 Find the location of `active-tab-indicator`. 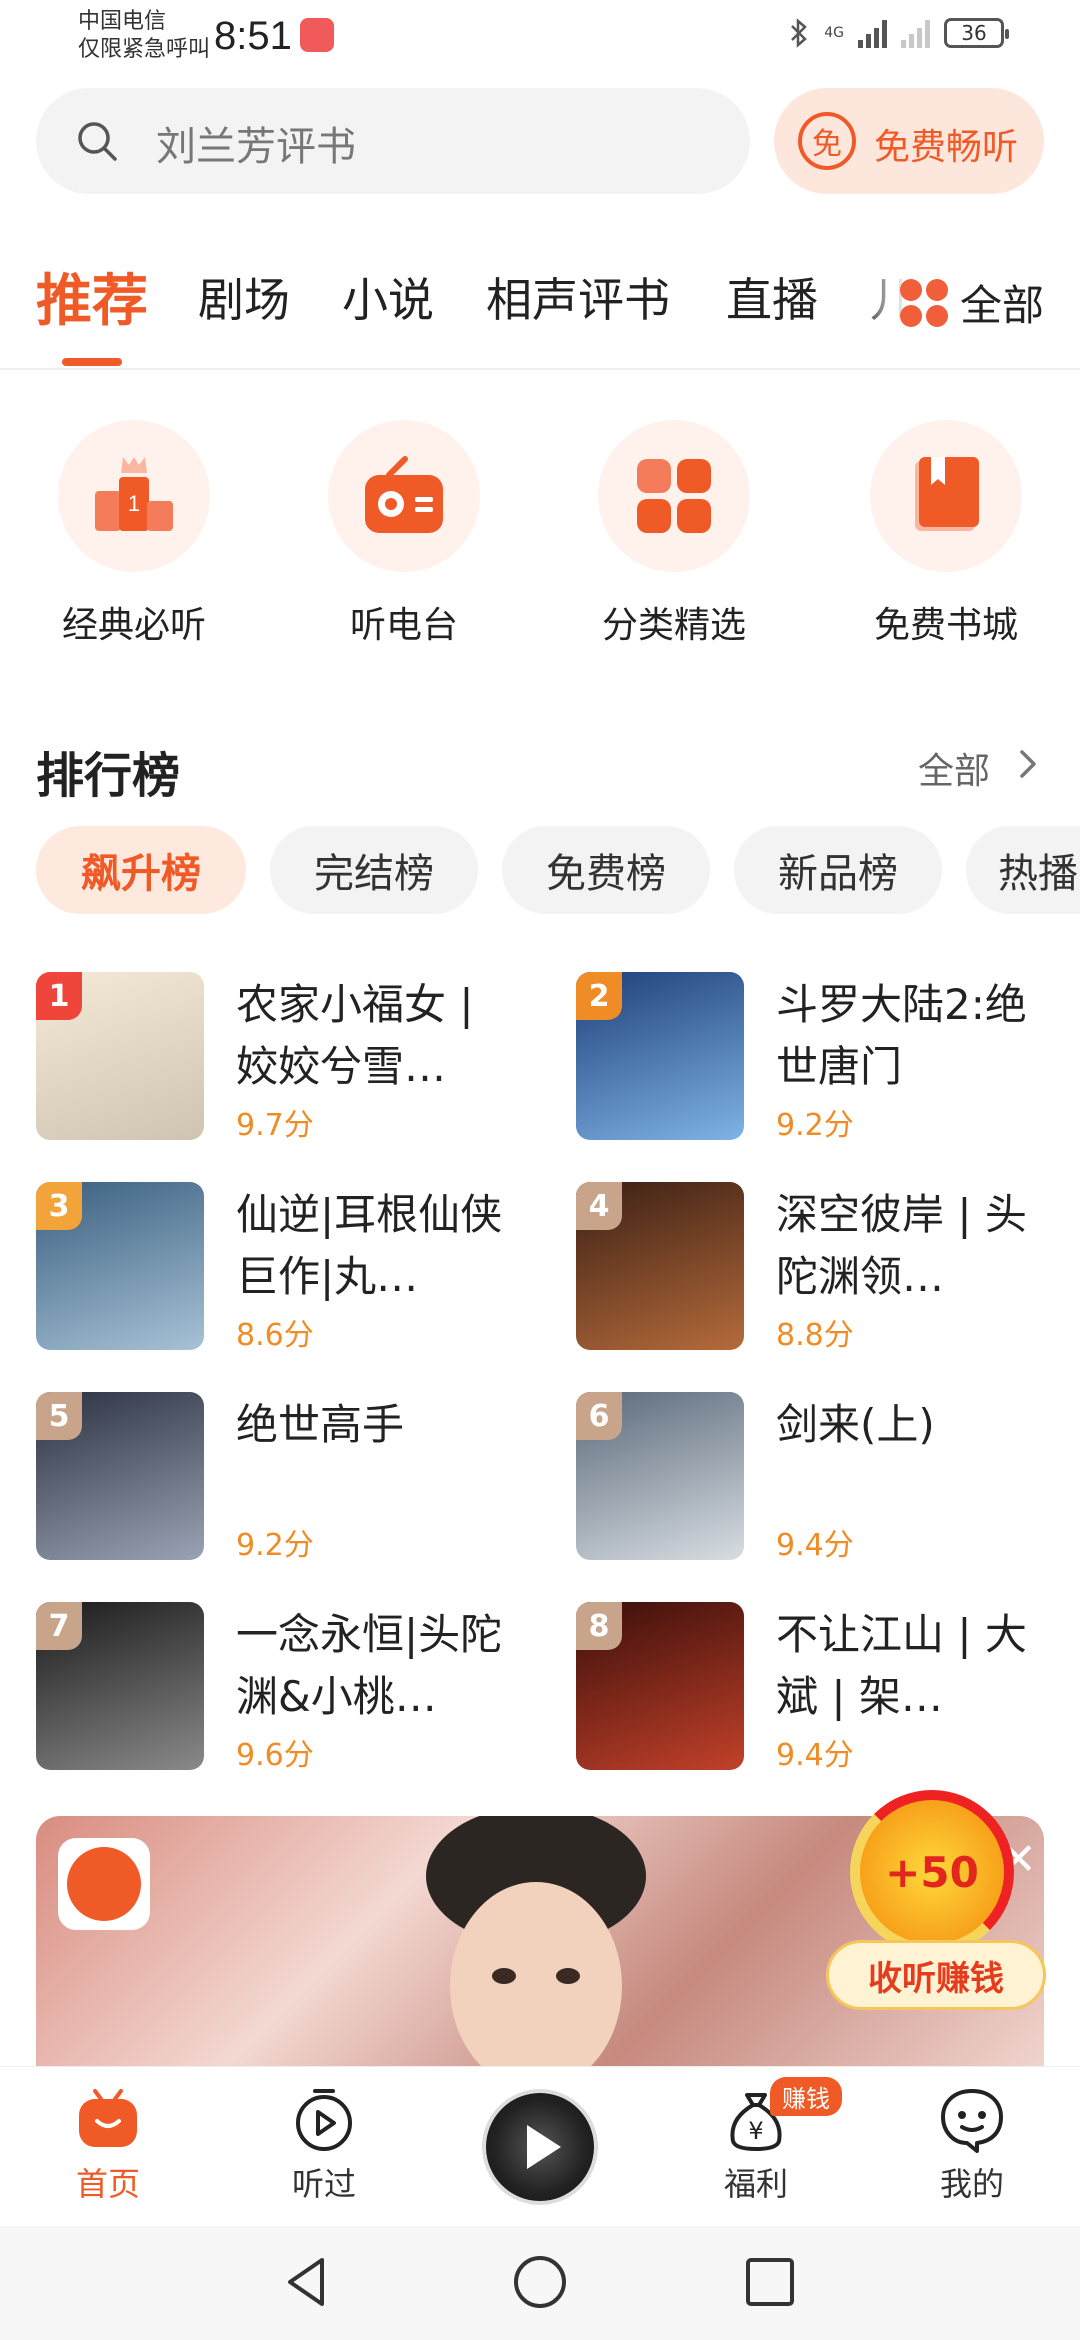

active-tab-indicator is located at coordinates (92, 362).